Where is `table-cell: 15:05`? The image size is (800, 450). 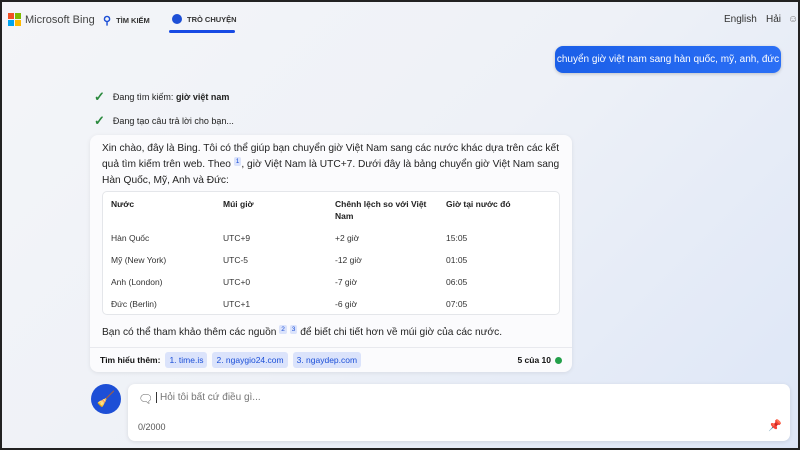
table-cell: 15:05 is located at coordinates (457, 238).